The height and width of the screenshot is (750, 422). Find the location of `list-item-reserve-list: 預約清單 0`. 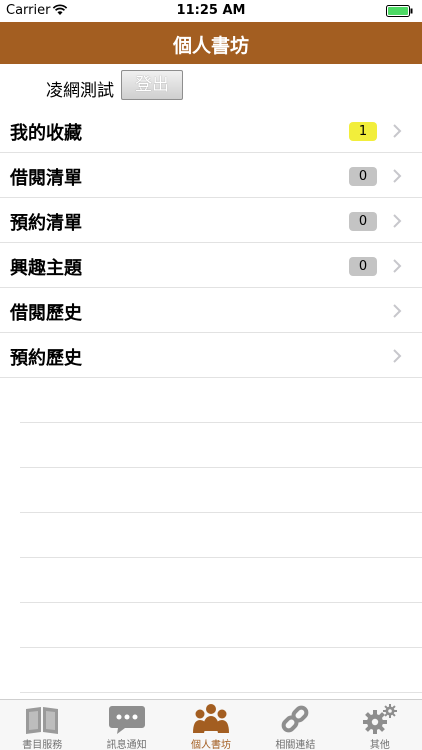

list-item-reserve-list: 預約清單 0 is located at coordinates (211, 220).